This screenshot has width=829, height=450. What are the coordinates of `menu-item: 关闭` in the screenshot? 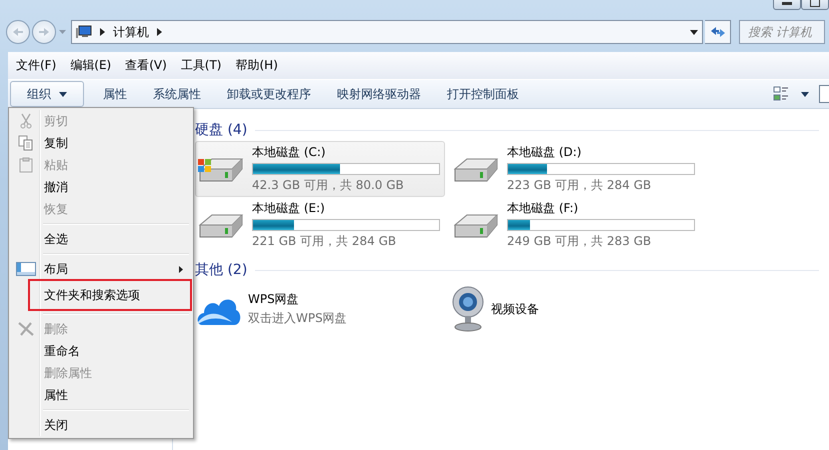 It's located at (101, 425).